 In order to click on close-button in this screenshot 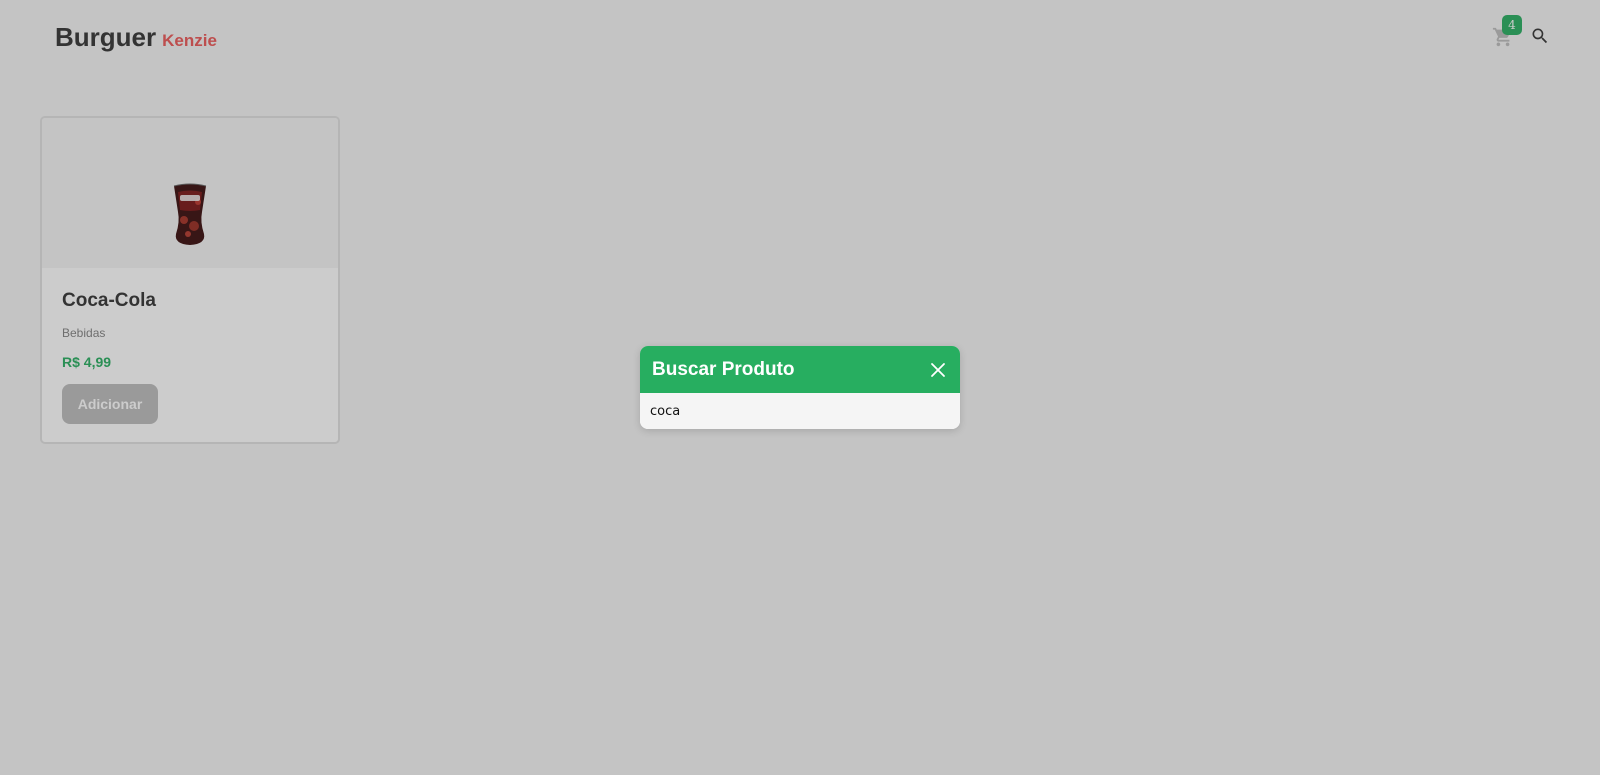, I will do `click(938, 370)`.